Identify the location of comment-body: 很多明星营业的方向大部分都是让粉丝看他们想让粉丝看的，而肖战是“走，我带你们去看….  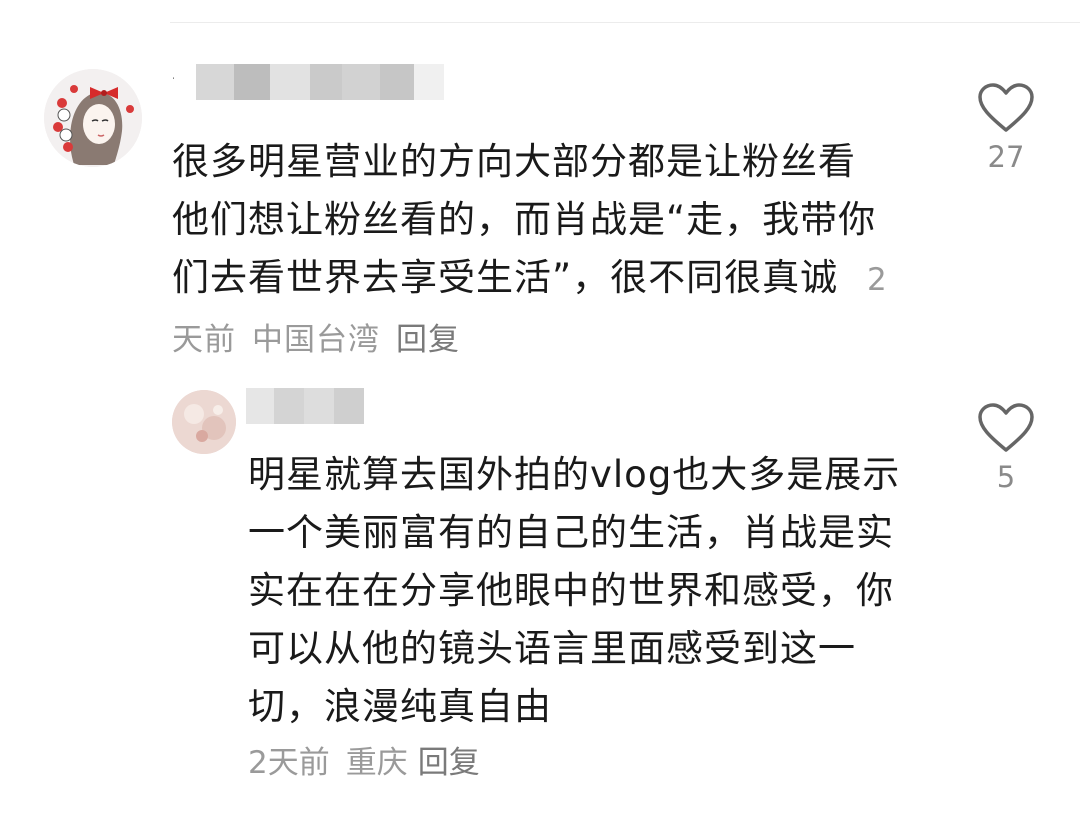
(524, 219).